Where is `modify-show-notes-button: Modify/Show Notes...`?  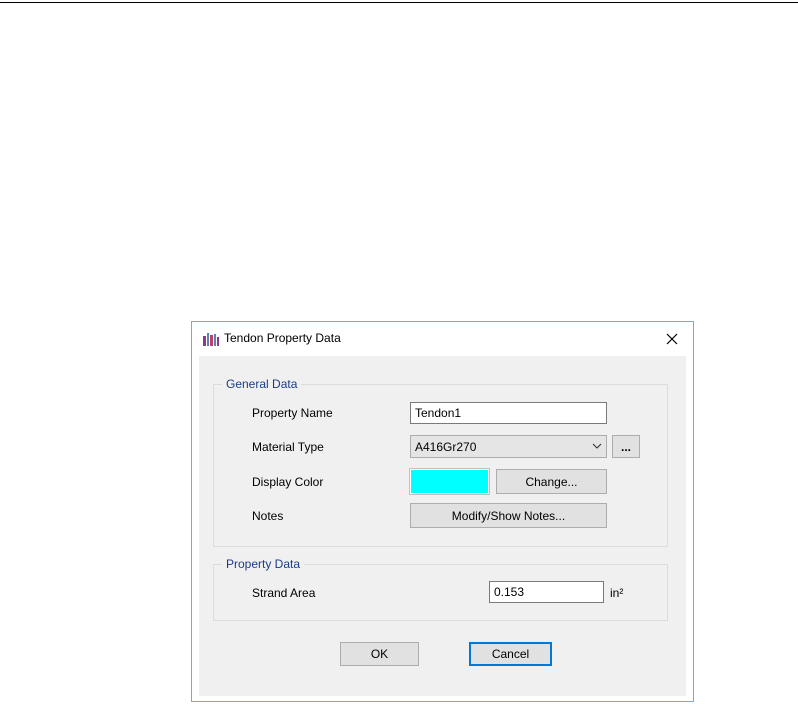 modify-show-notes-button: Modify/Show Notes... is located at coordinates (508, 515).